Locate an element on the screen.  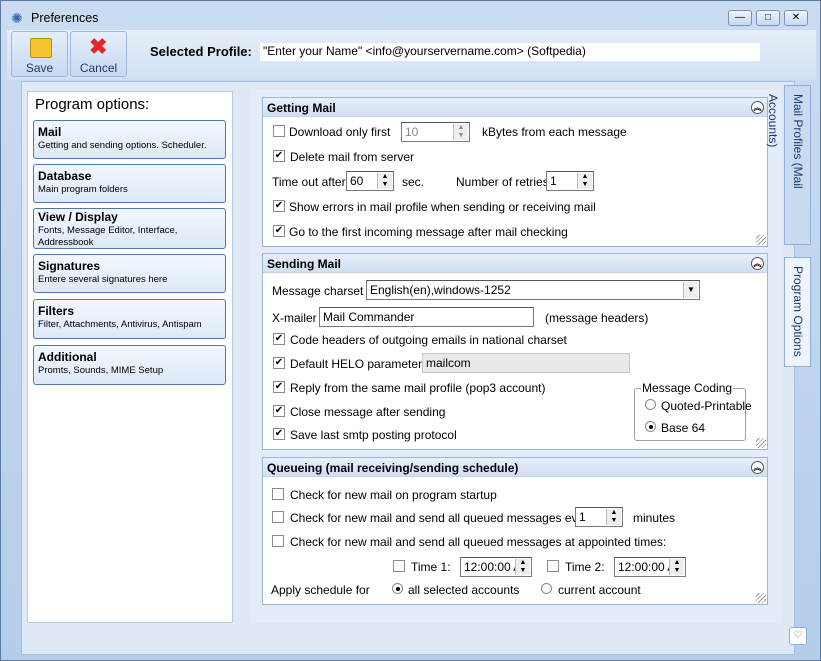
nav-label: Filters is located at coordinates (56, 311).